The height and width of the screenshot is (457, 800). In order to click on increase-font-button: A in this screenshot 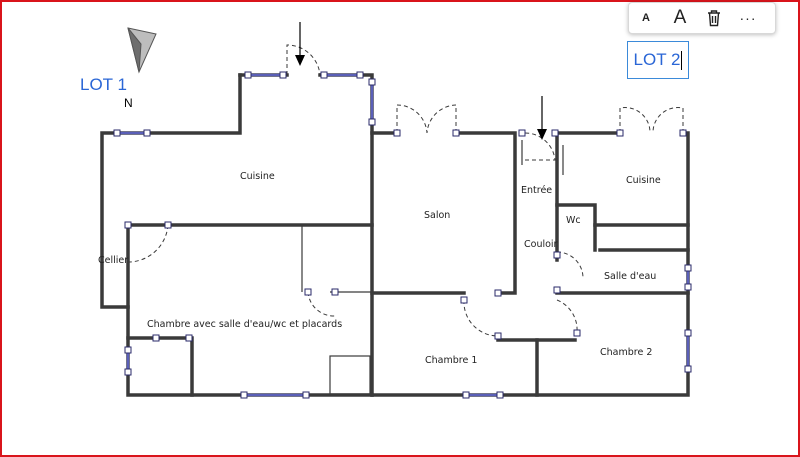, I will do `click(680, 18)`.